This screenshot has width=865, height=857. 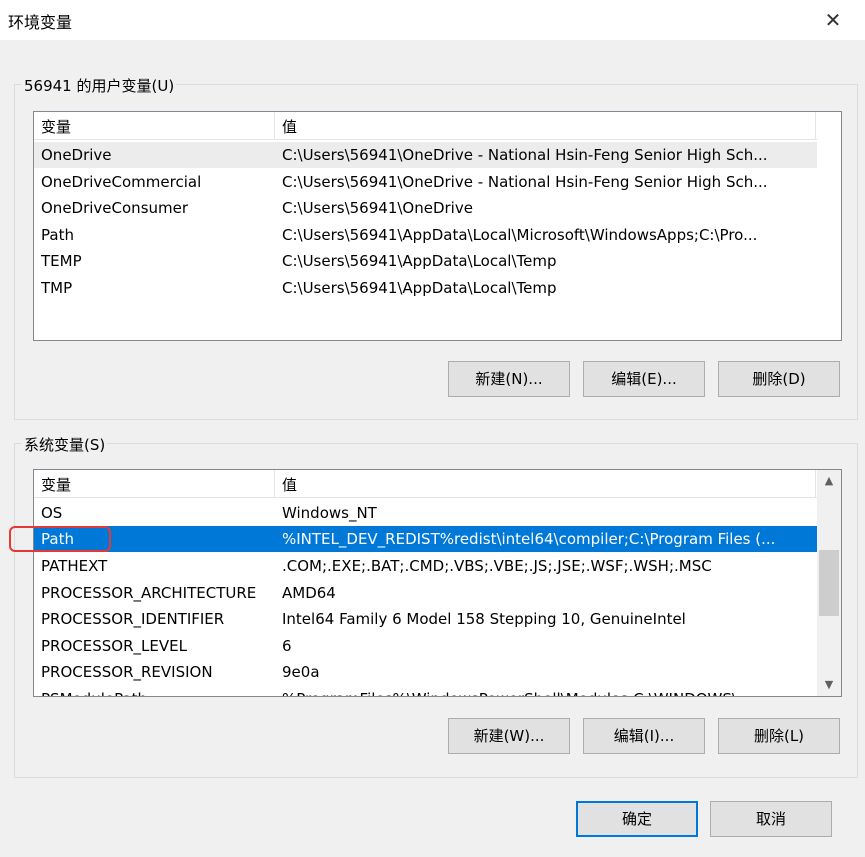 I want to click on variable-name: OneDrive, so click(x=76, y=155).